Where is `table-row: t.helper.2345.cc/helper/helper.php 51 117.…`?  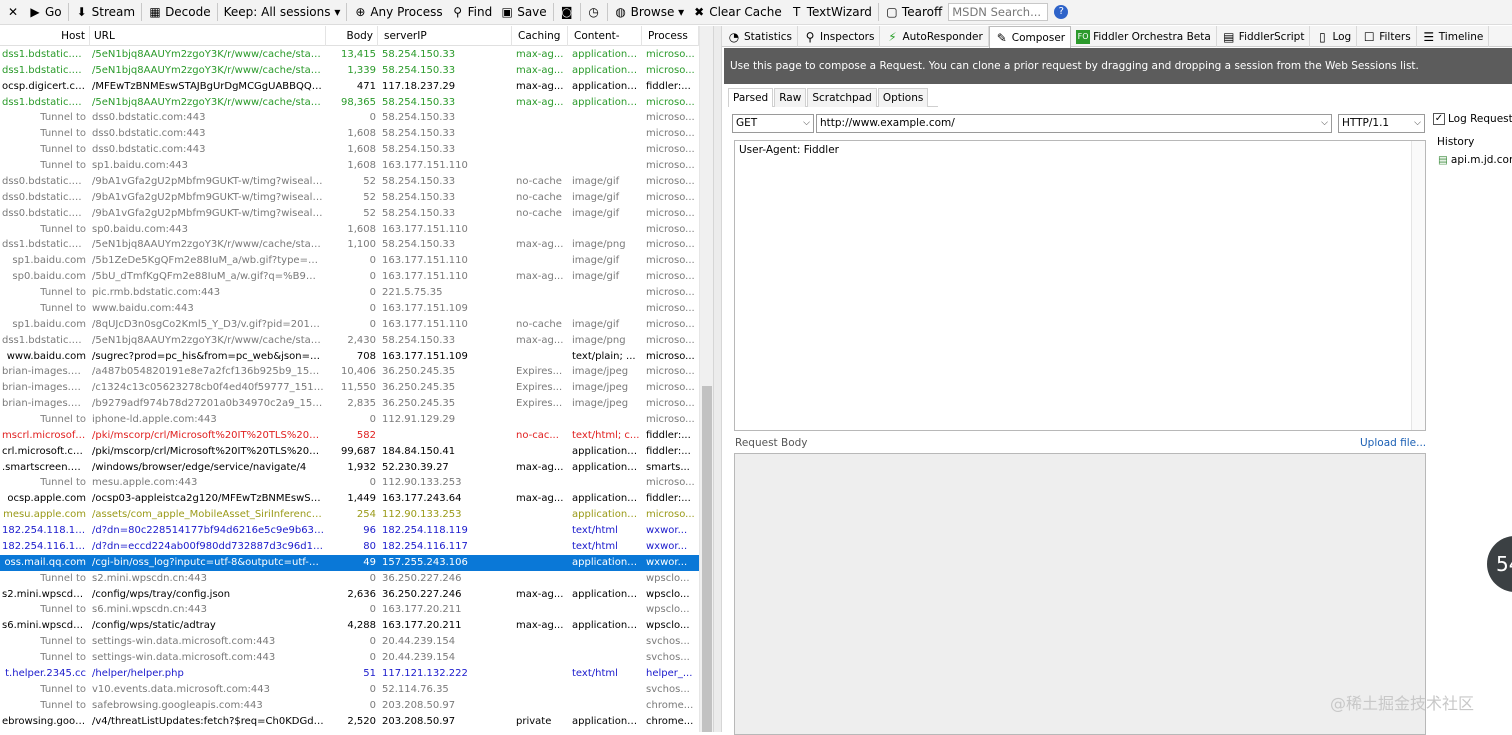
table-row: t.helper.2345.cc/helper/helper.php 51 117.… is located at coordinates (349, 674).